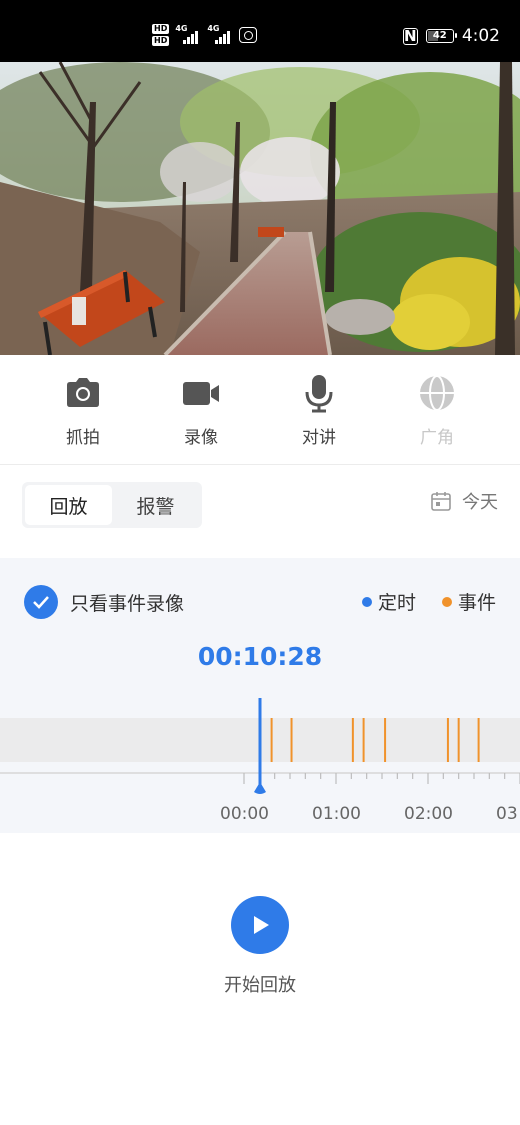 This screenshot has width=520, height=1125. I want to click on start-playback-button, so click(260, 925).